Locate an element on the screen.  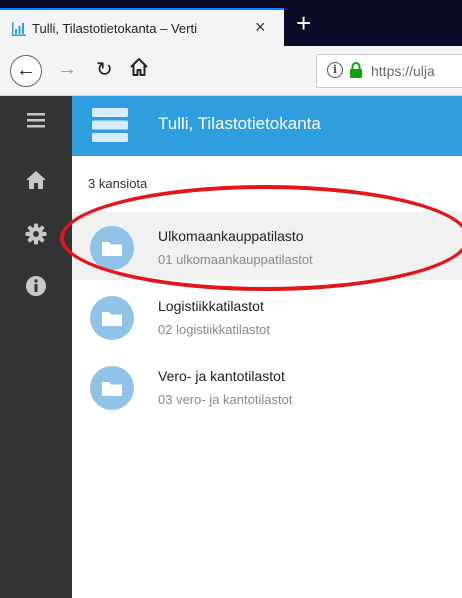
browser-nav-bar: ← → ↻ i https://ulja is located at coordinates (231, 71).